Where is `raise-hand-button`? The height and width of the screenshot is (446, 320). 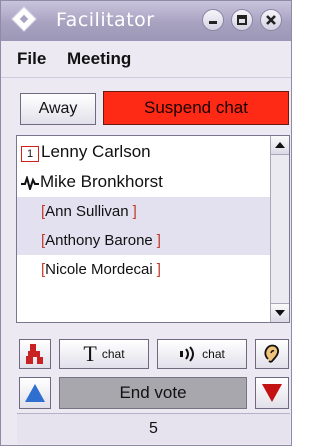 raise-hand-button is located at coordinates (35, 354).